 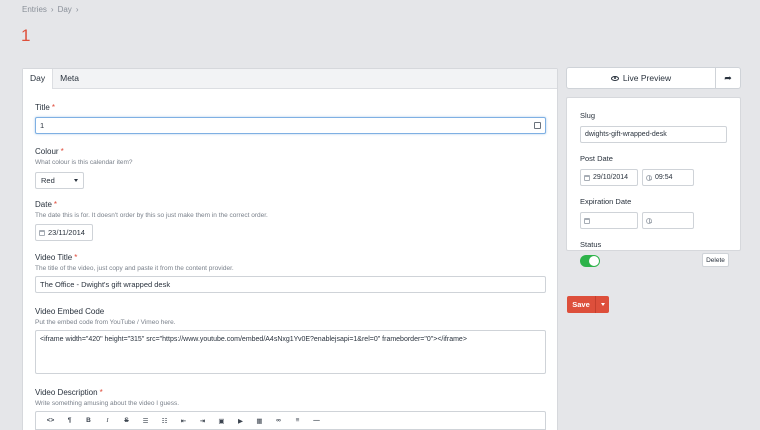 What do you see at coordinates (126, 421) in the screenshot?
I see `strikethrough-icon: S` at bounding box center [126, 421].